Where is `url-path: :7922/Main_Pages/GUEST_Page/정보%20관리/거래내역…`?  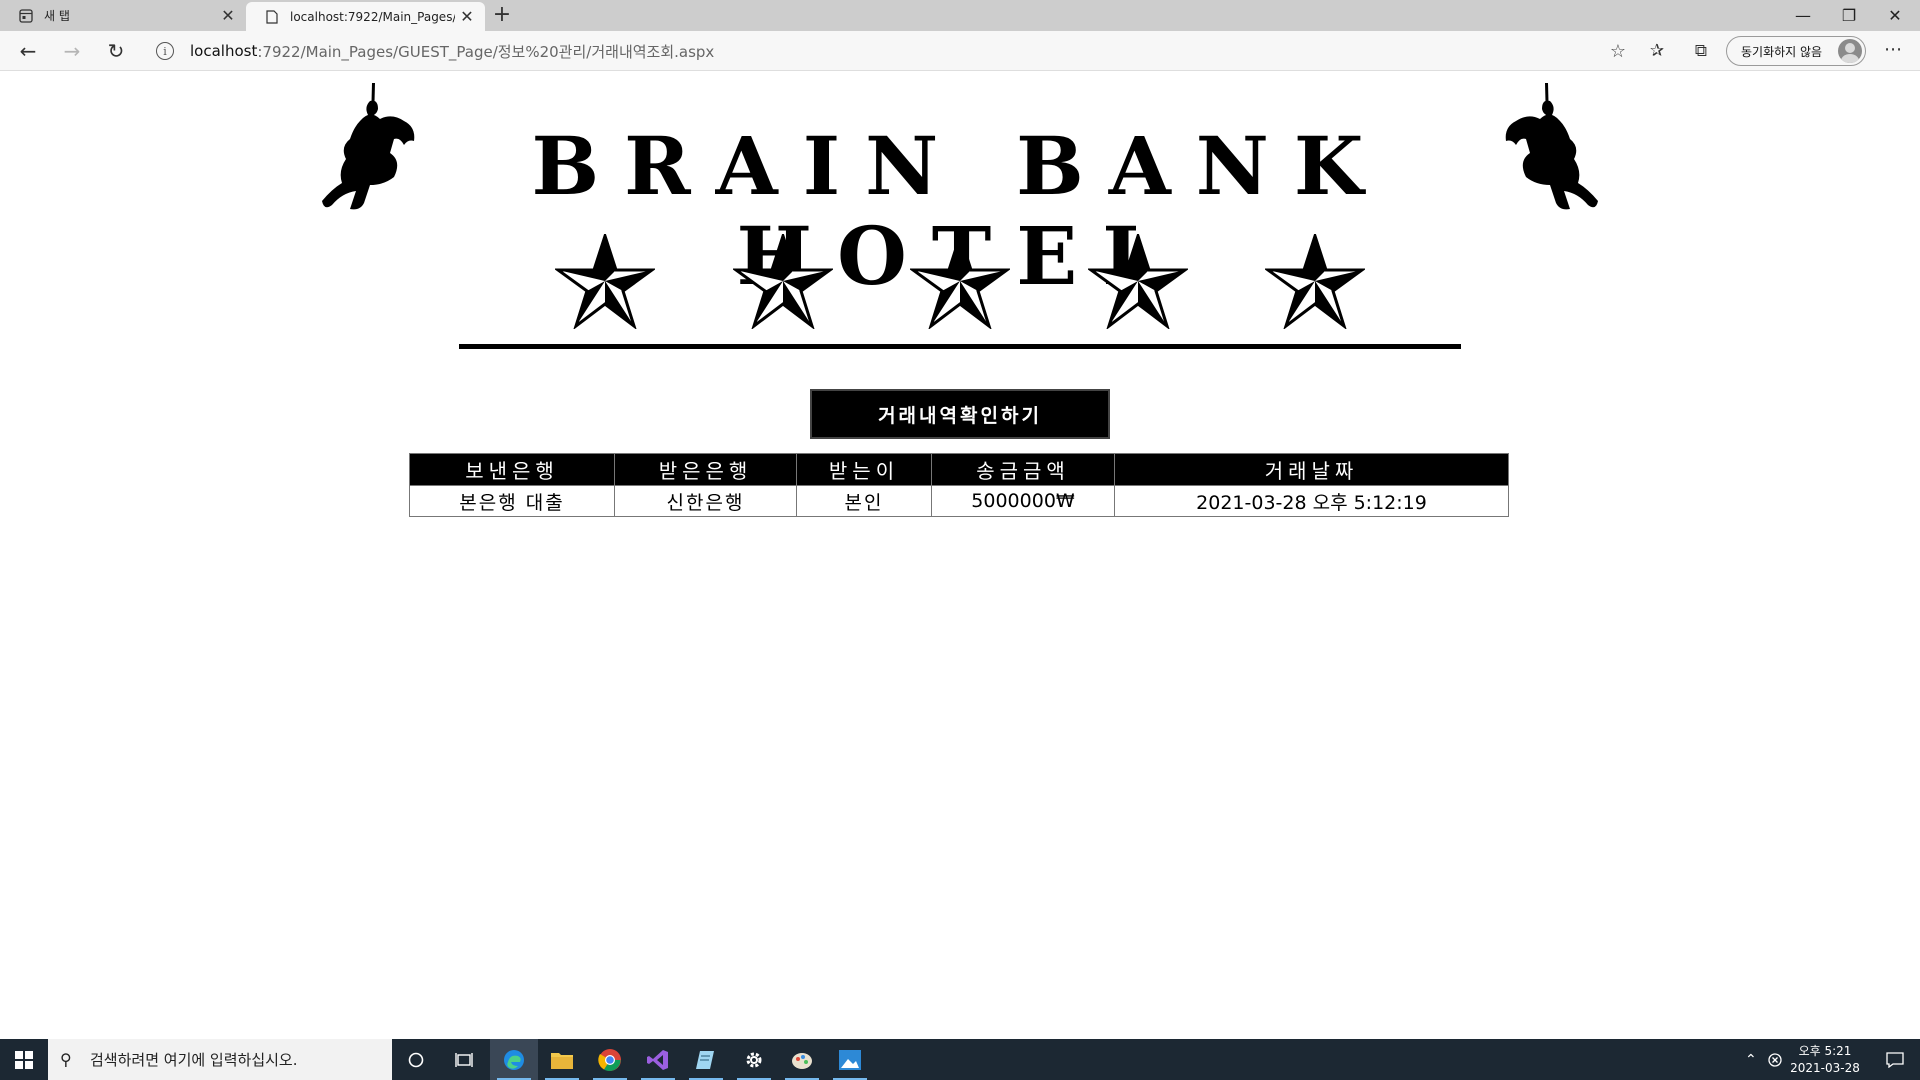
url-path: :7922/Main_Pages/GUEST_Page/정보%20관리/거래내역… is located at coordinates (486, 51).